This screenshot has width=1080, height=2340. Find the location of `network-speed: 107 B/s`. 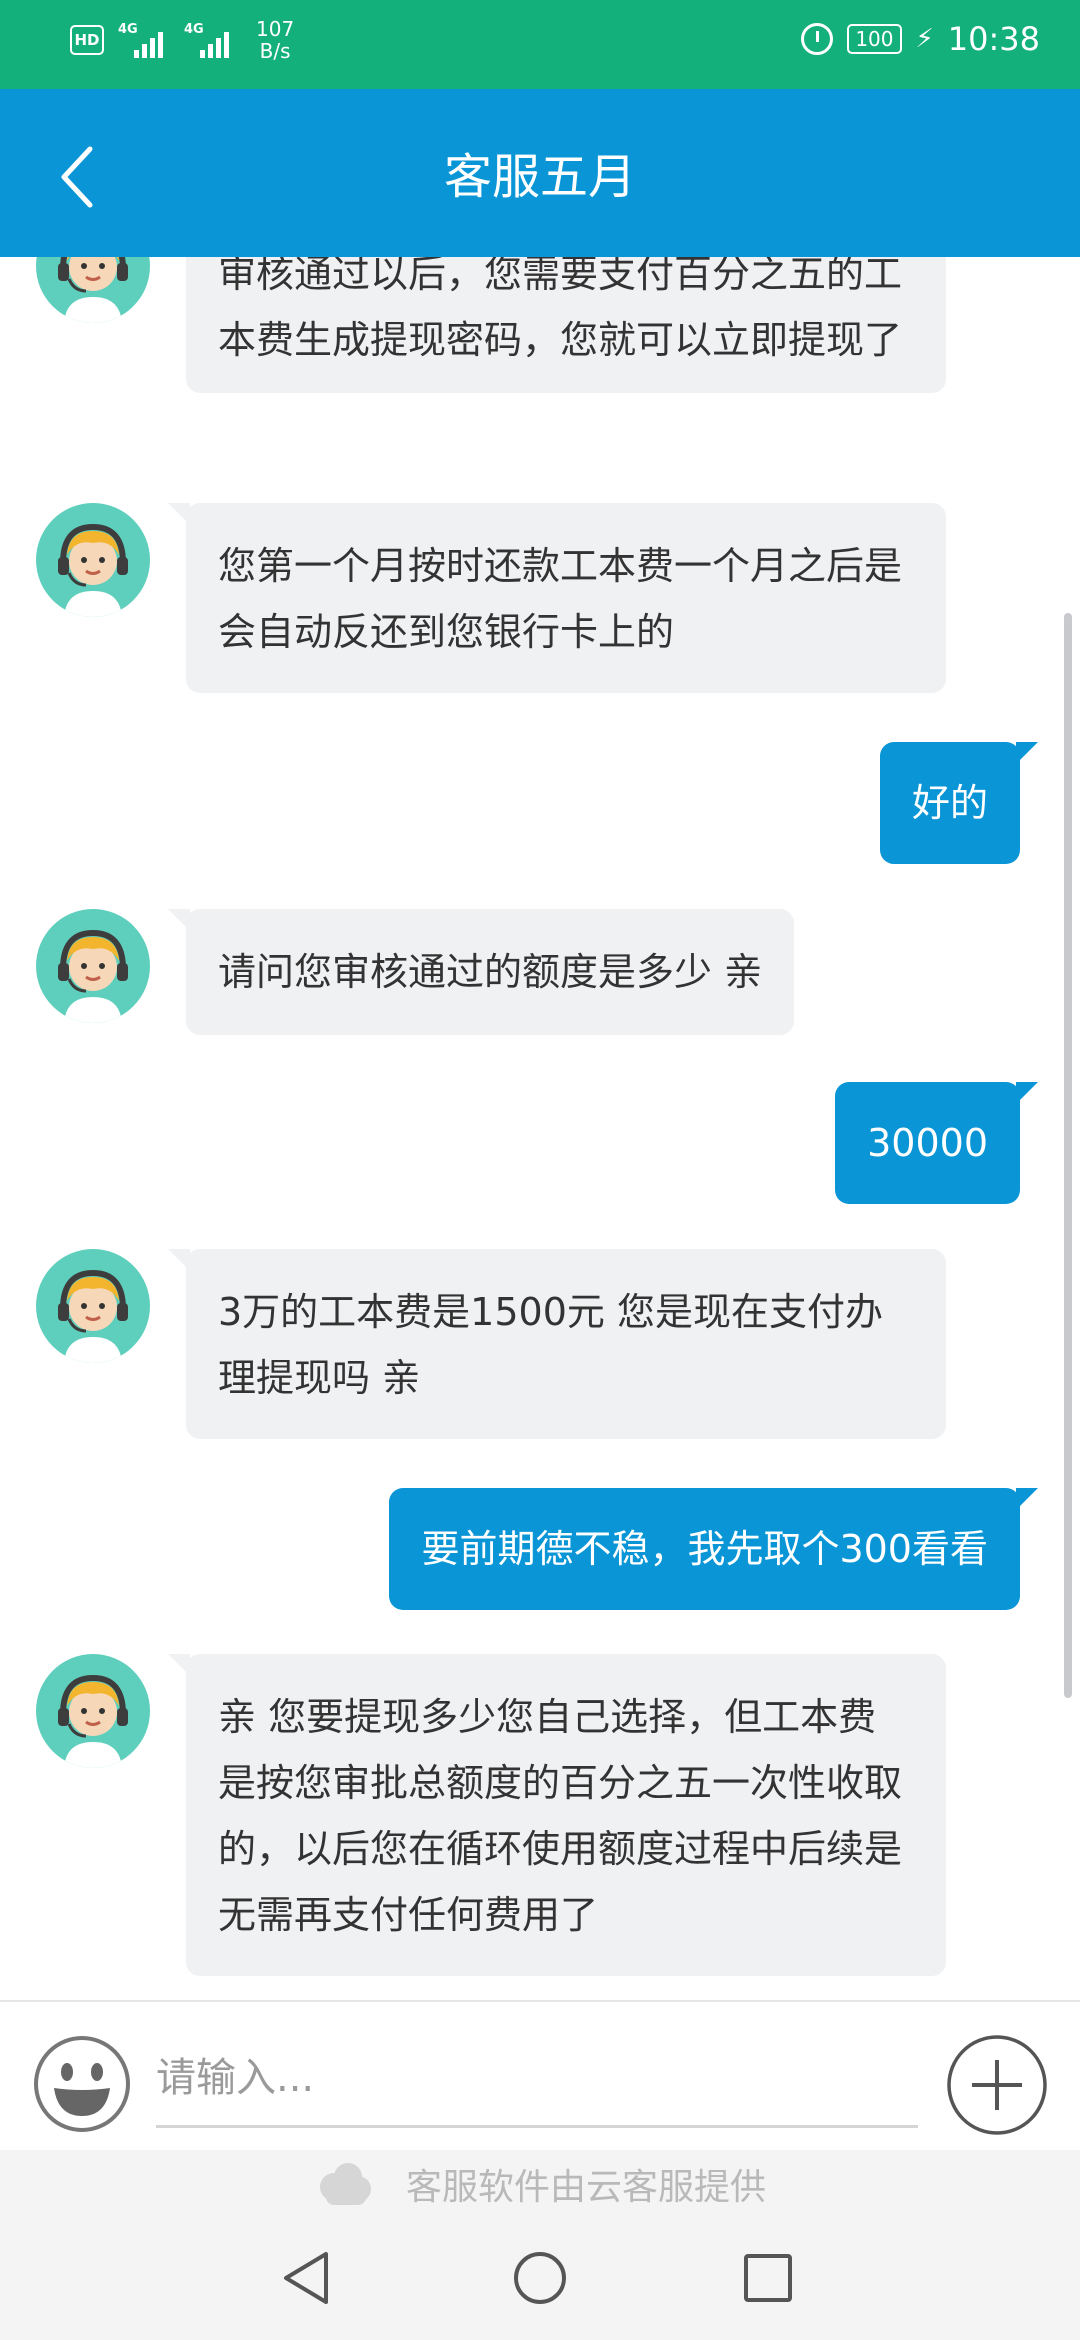

network-speed: 107 B/s is located at coordinates (275, 40).